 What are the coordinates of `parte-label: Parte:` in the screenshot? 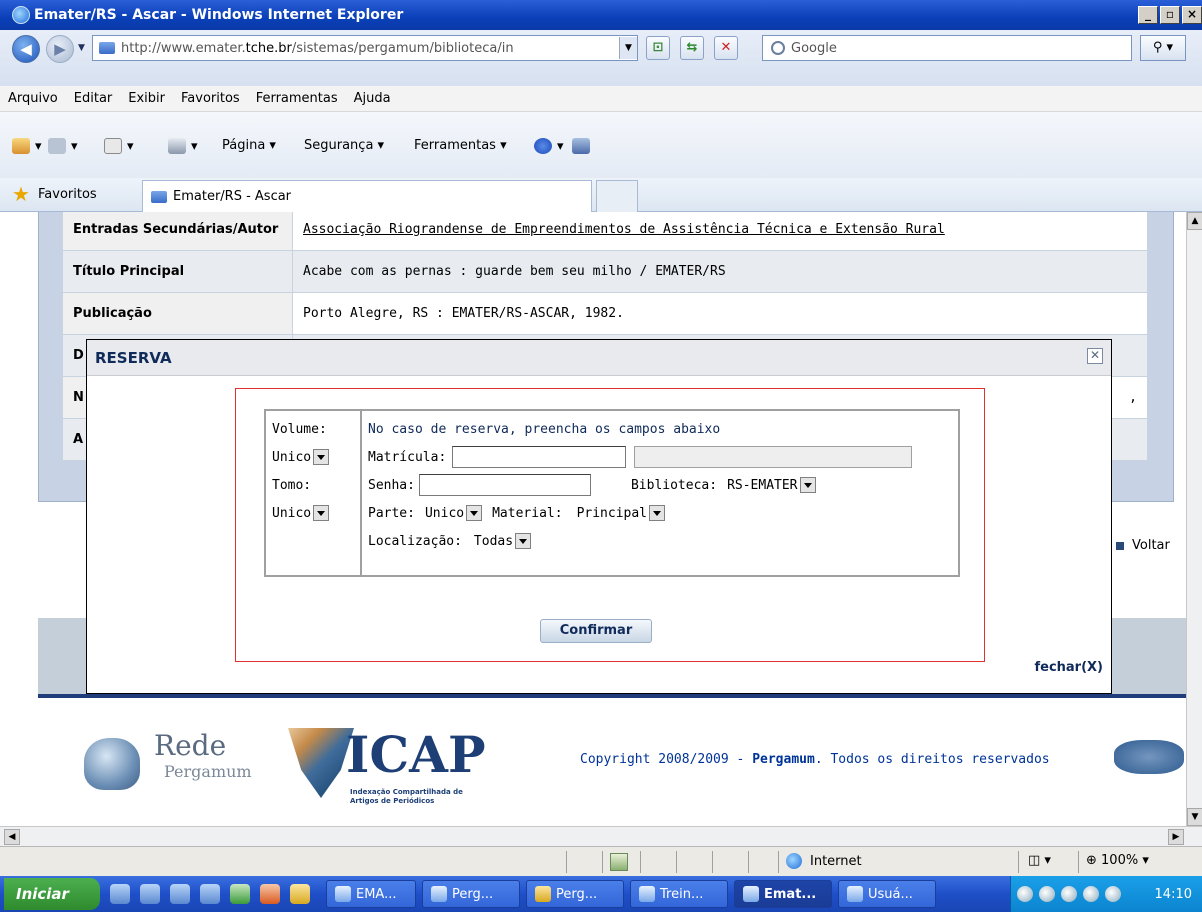 It's located at (391, 513).